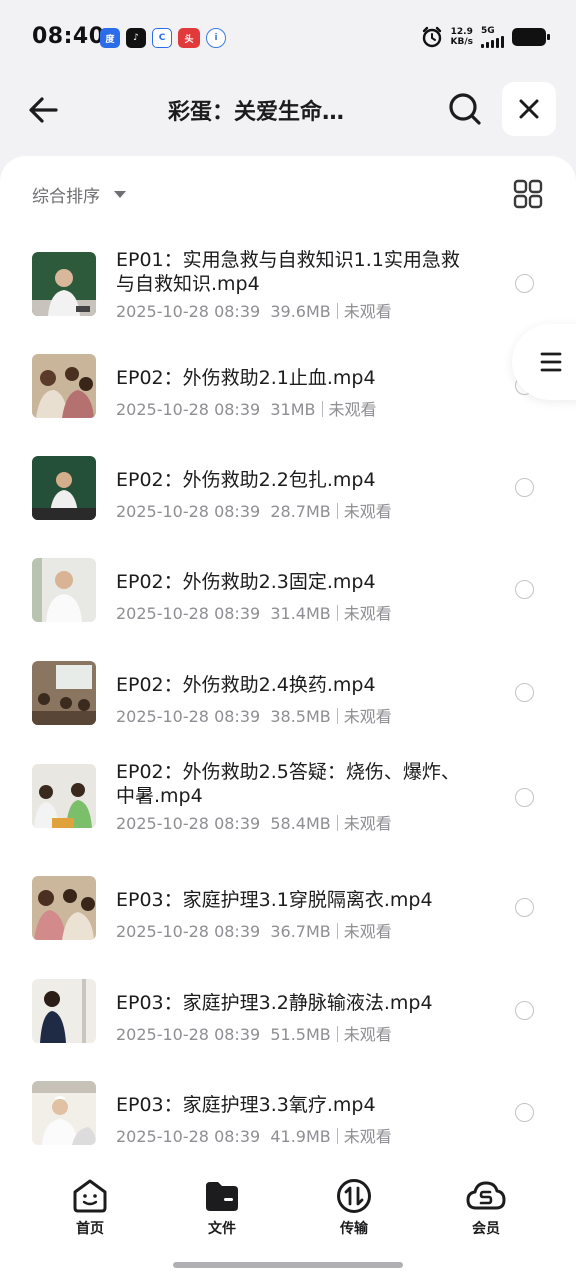  I want to click on cloud-vip-icon, so click(486, 1195).